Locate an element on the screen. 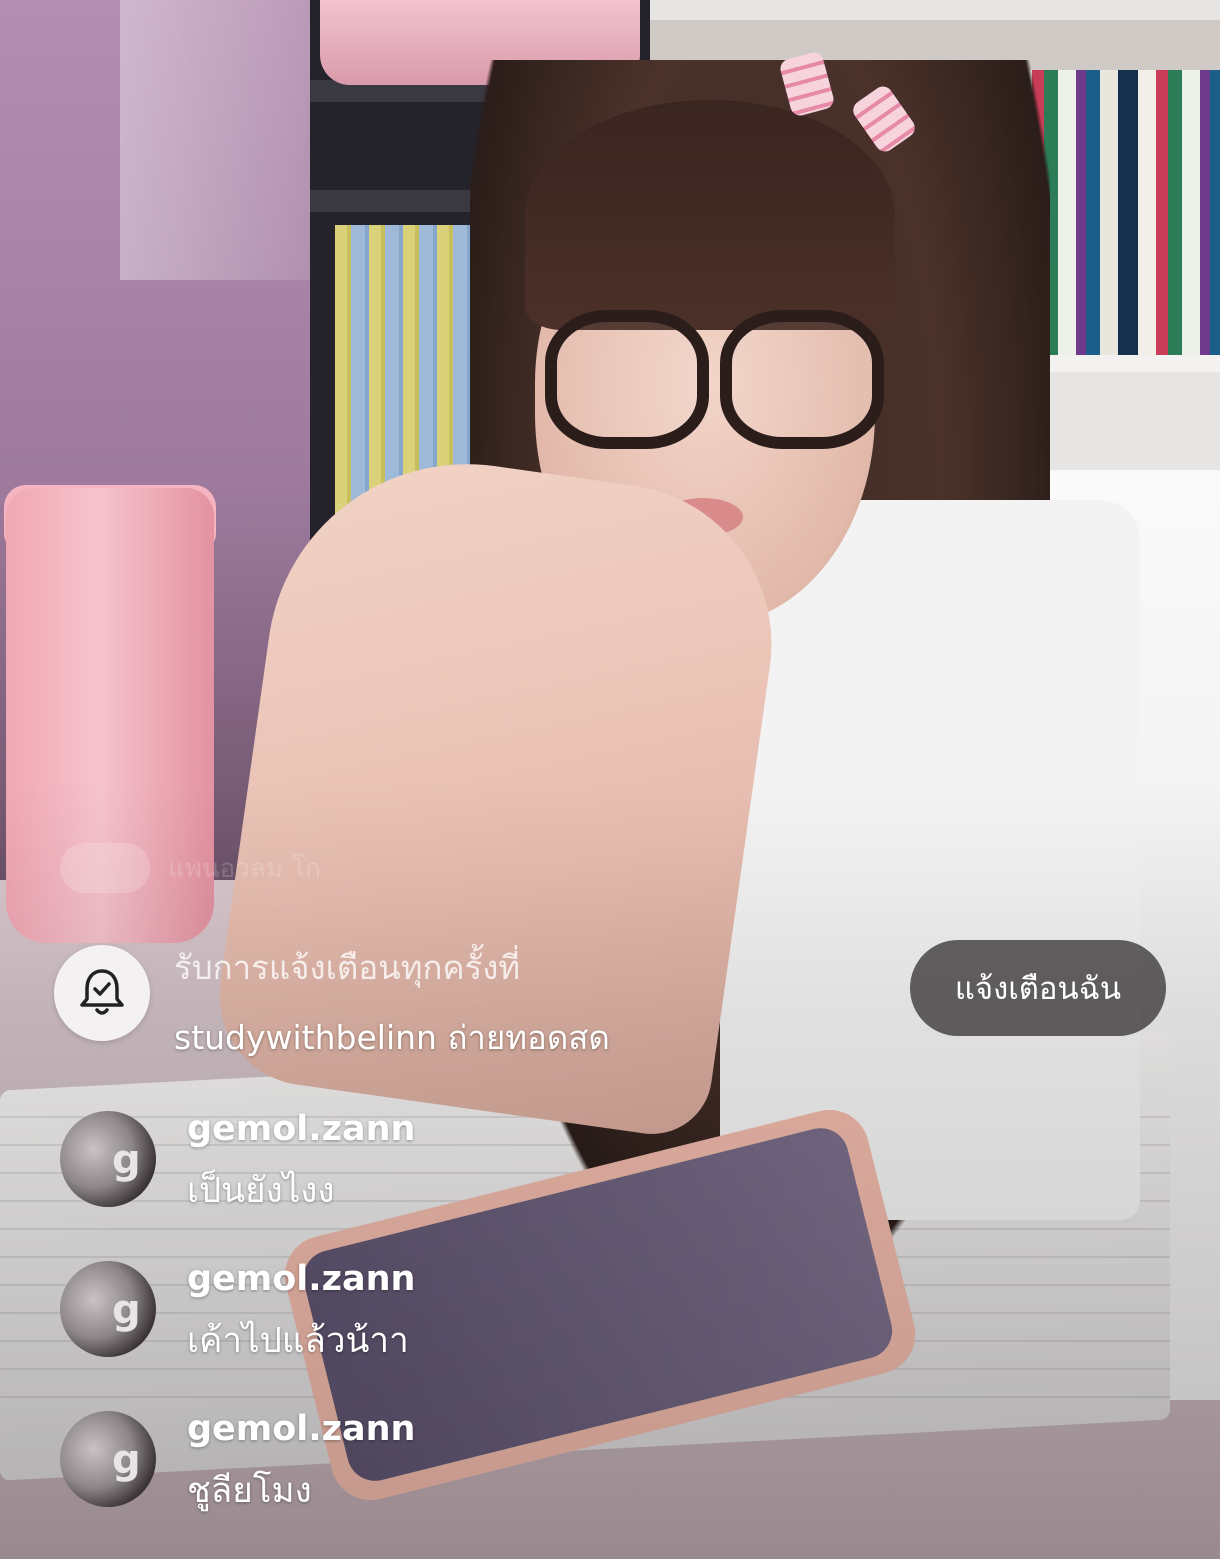 This screenshot has width=1220, height=1559. bell-check-icon is located at coordinates (102, 993).